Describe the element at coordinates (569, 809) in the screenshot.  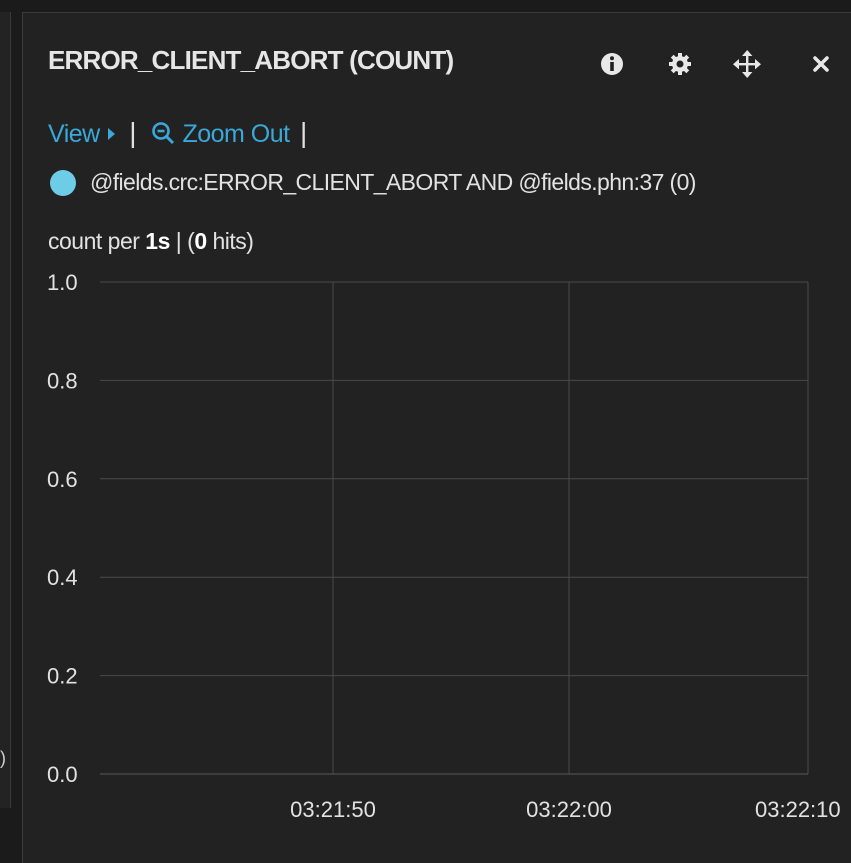
I see `x-tick-label: 03:22:00` at that location.